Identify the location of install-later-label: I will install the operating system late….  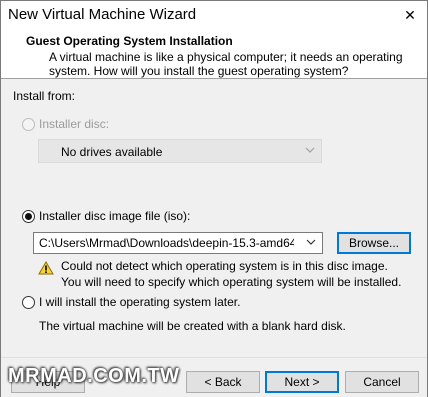
(140, 302).